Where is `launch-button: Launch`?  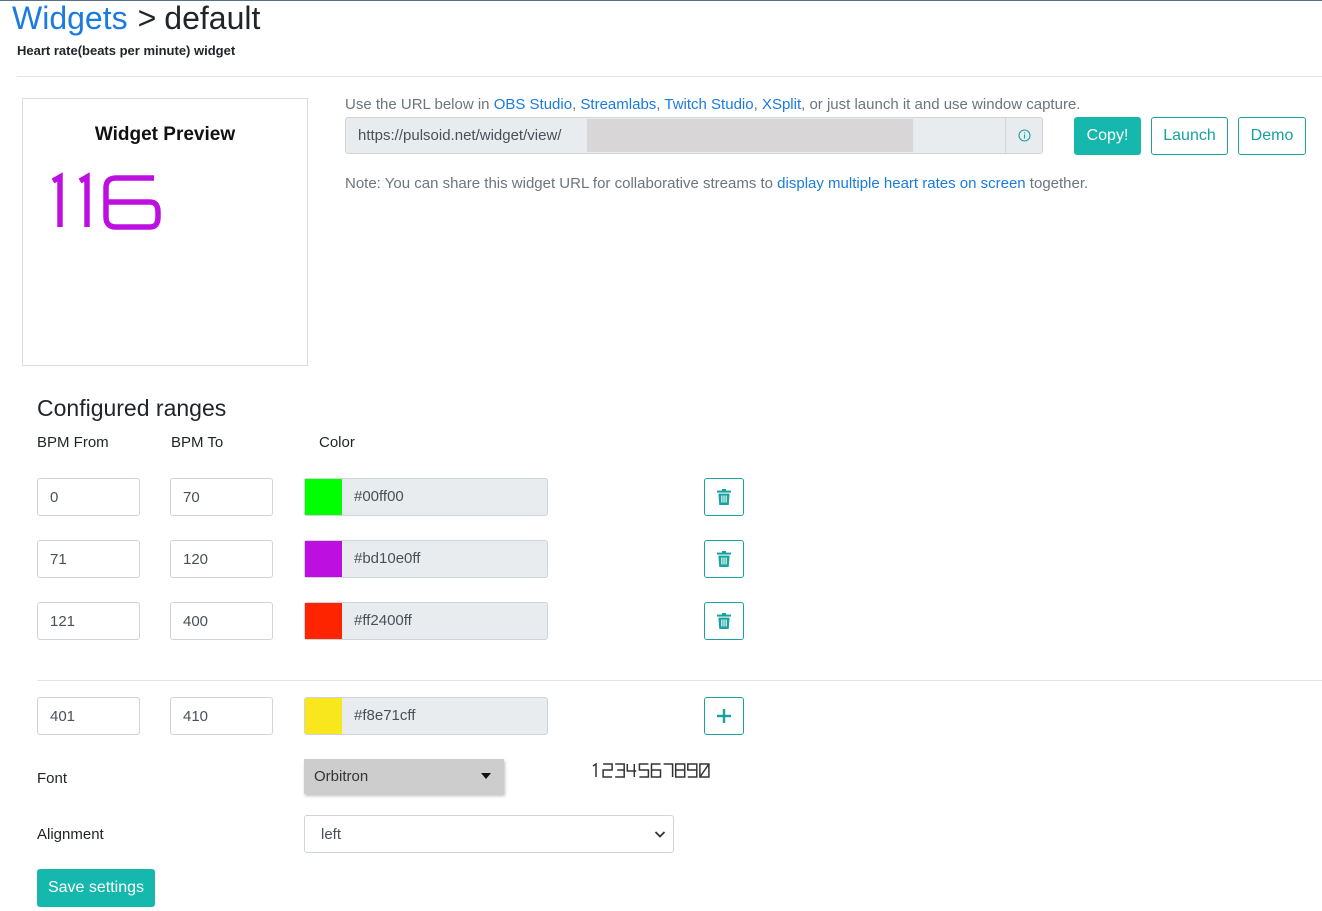
launch-button: Launch is located at coordinates (1189, 136).